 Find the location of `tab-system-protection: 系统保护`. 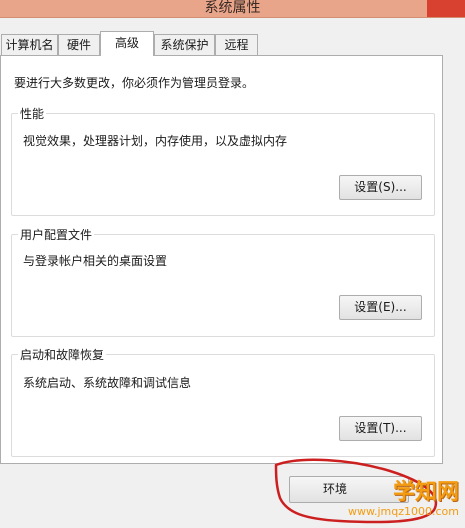

tab-system-protection: 系统保护 is located at coordinates (184, 44).